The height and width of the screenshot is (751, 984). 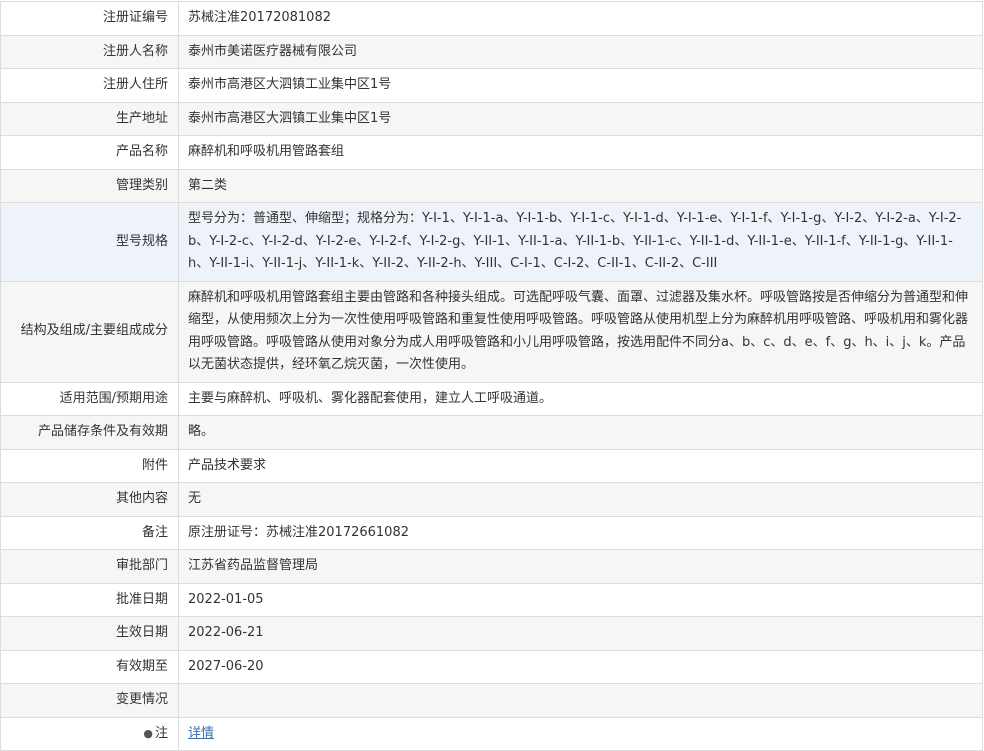 I want to click on table-row: 生效日期 2022-06-21, so click(x=491, y=633).